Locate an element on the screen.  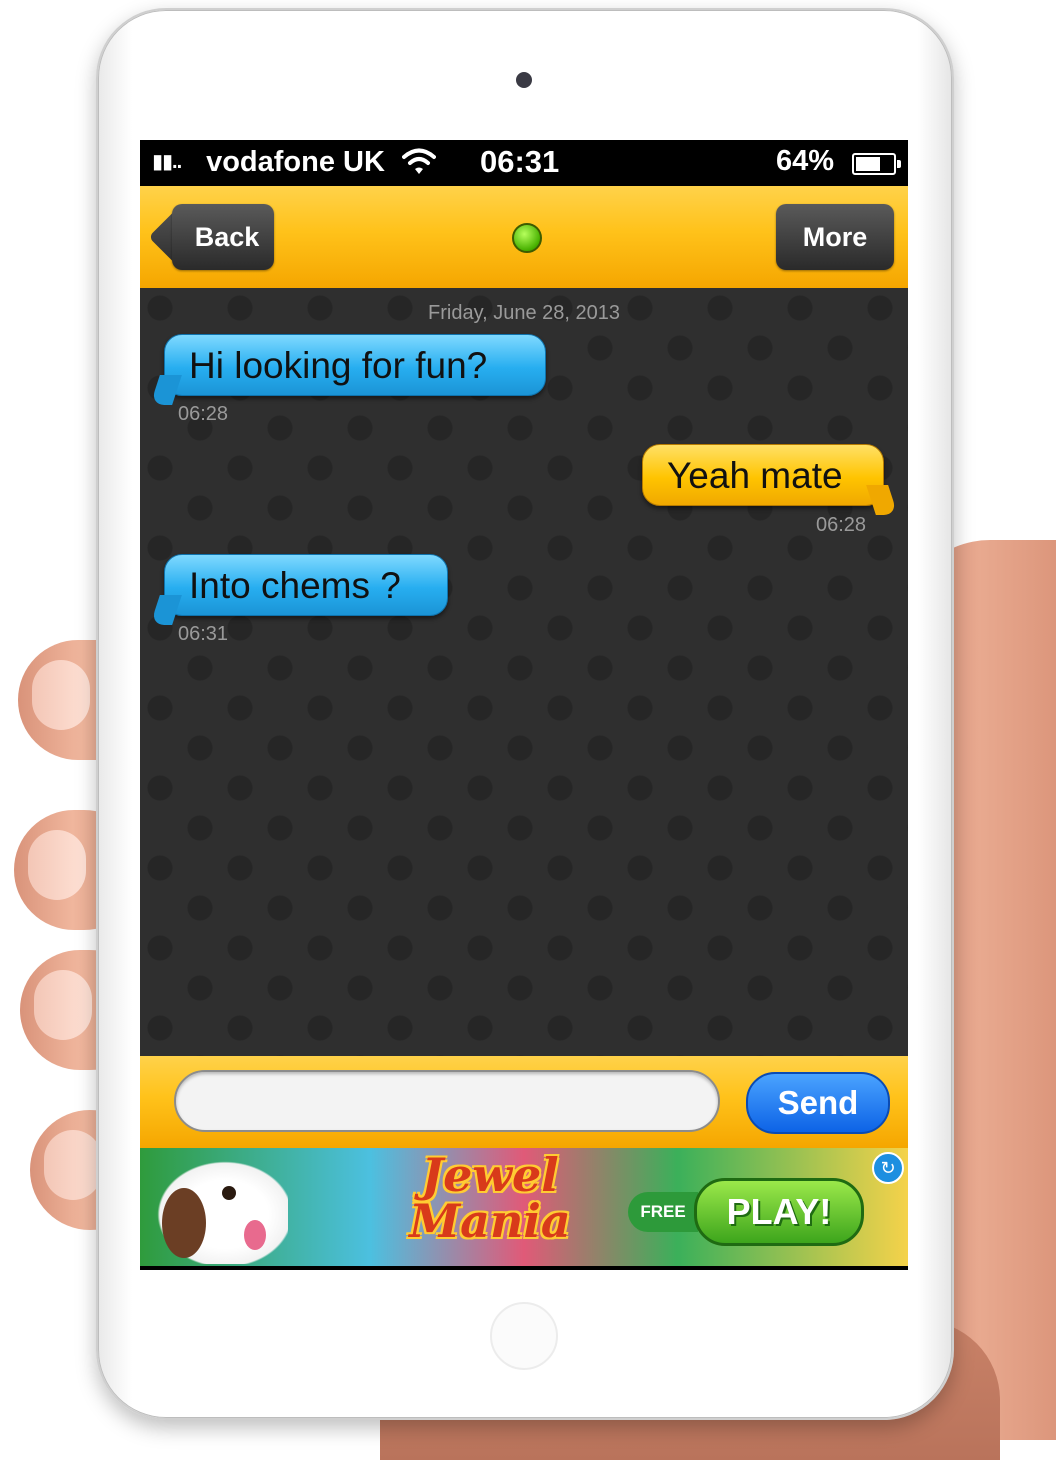
signal-icon: ▮▮.. is located at coordinates (167, 162).